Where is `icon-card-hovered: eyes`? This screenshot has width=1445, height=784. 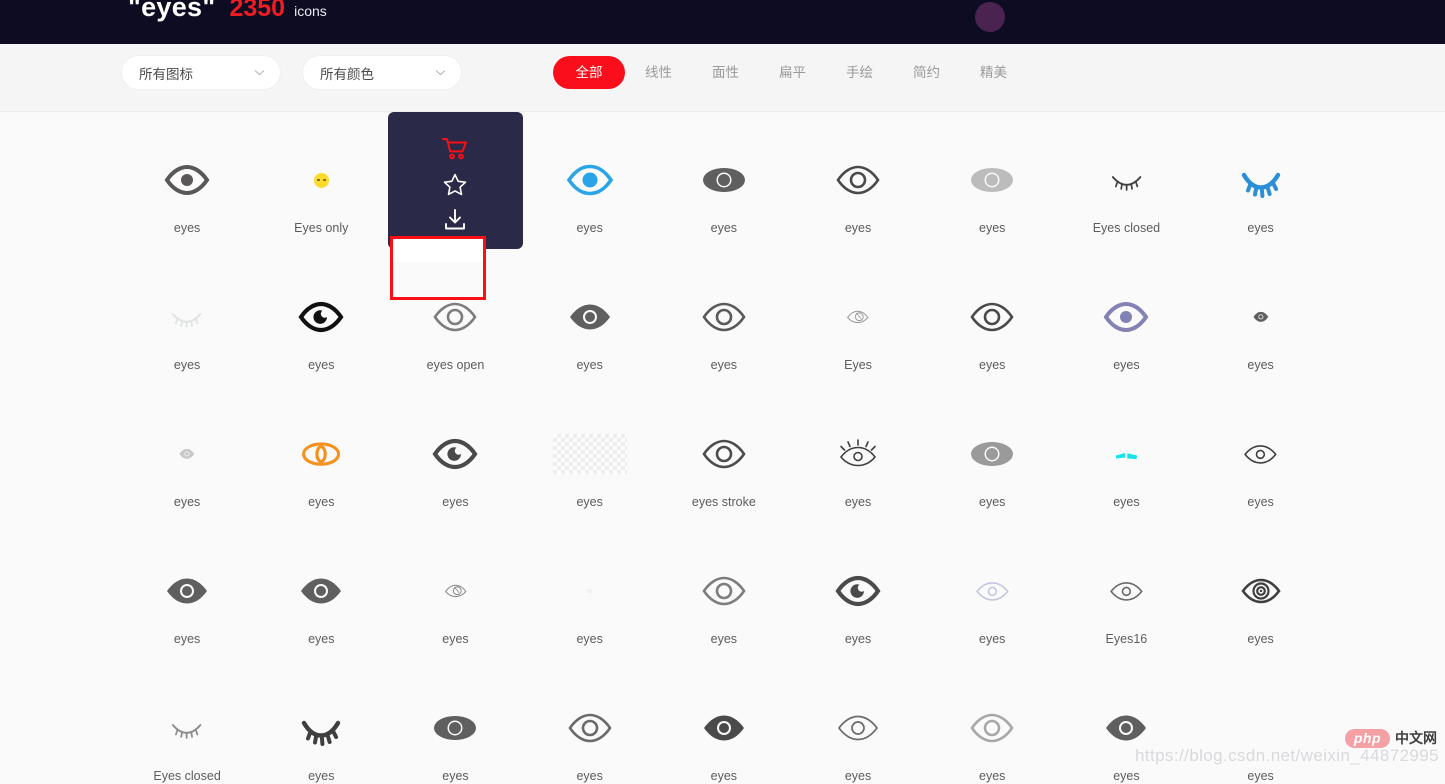 icon-card-hovered: eyes is located at coordinates (455, 183).